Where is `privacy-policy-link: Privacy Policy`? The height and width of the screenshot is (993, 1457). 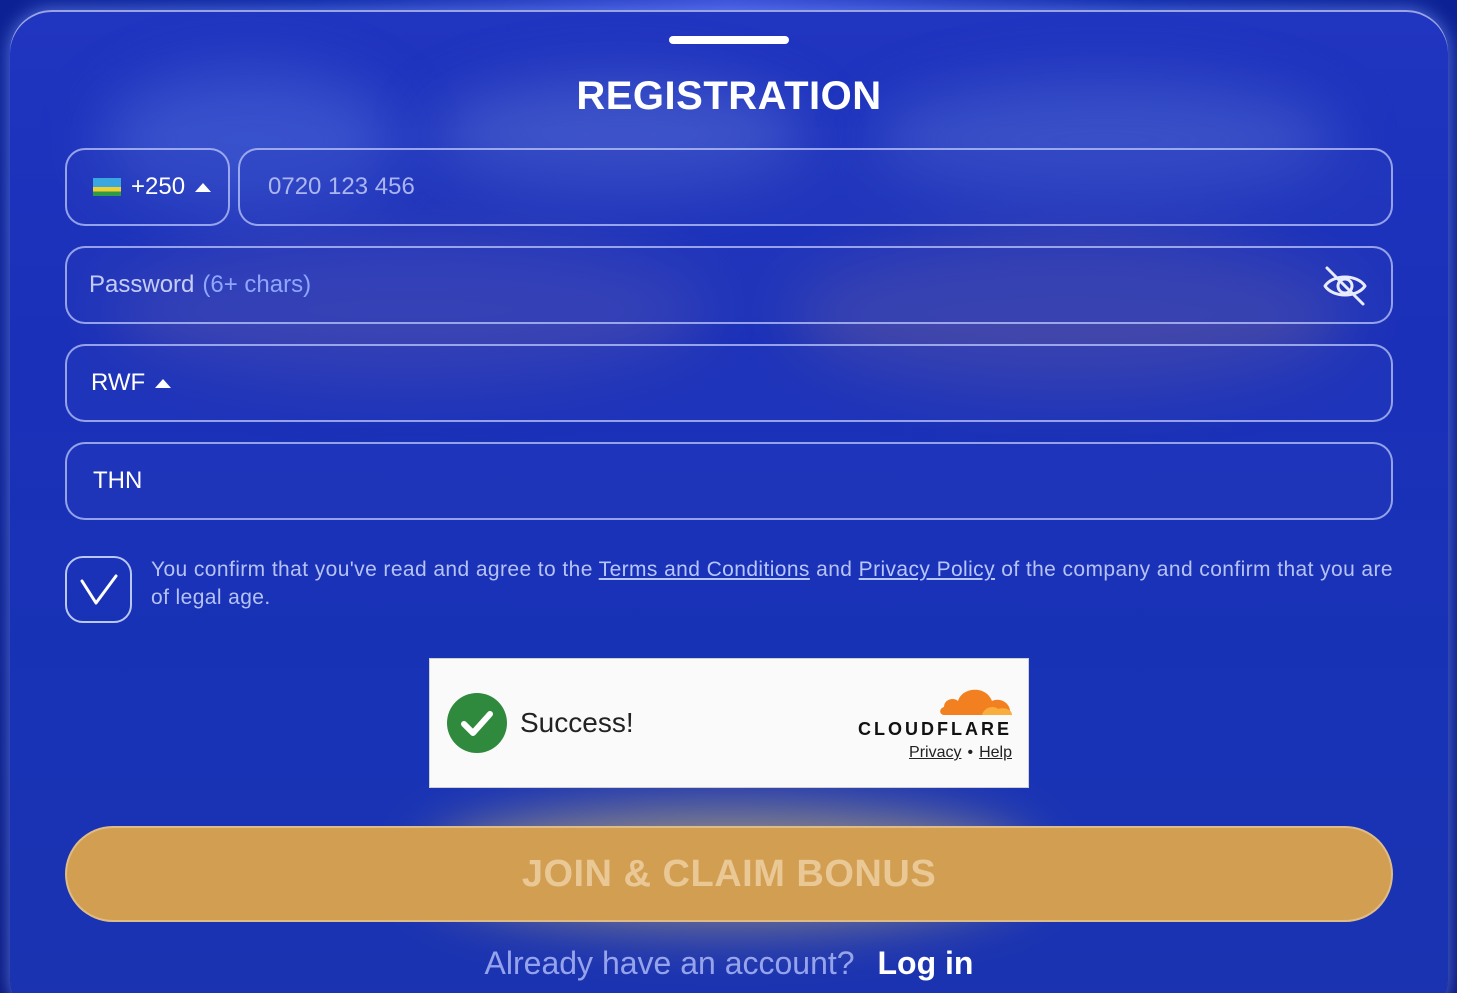
privacy-policy-link: Privacy Policy is located at coordinates (927, 569).